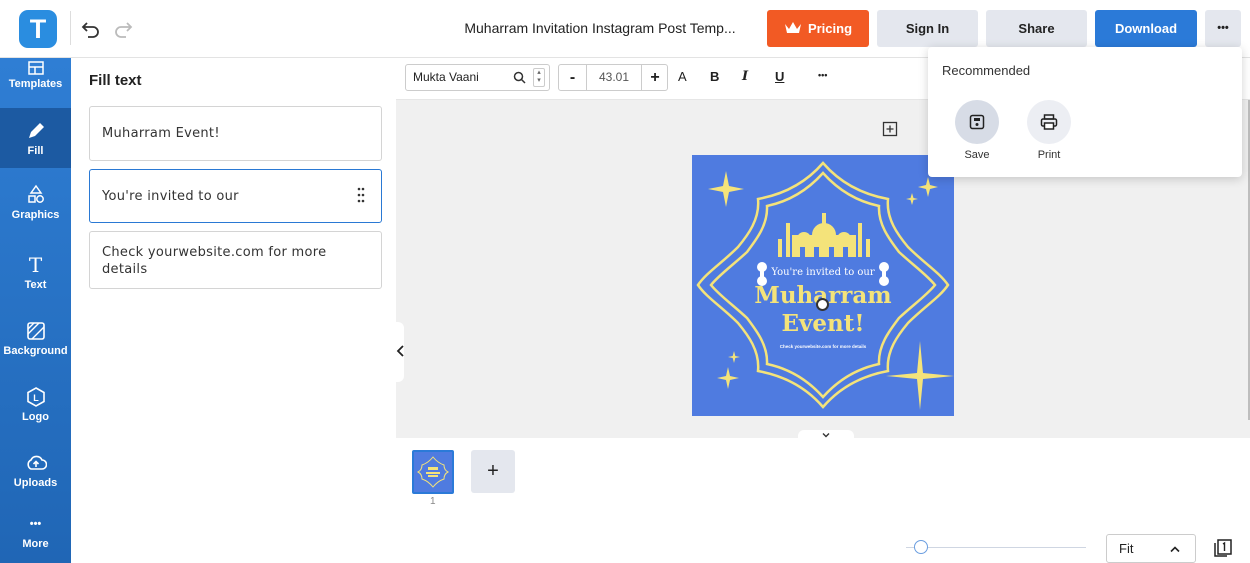  Describe the element at coordinates (70, 28) in the screenshot. I see `divider` at that location.